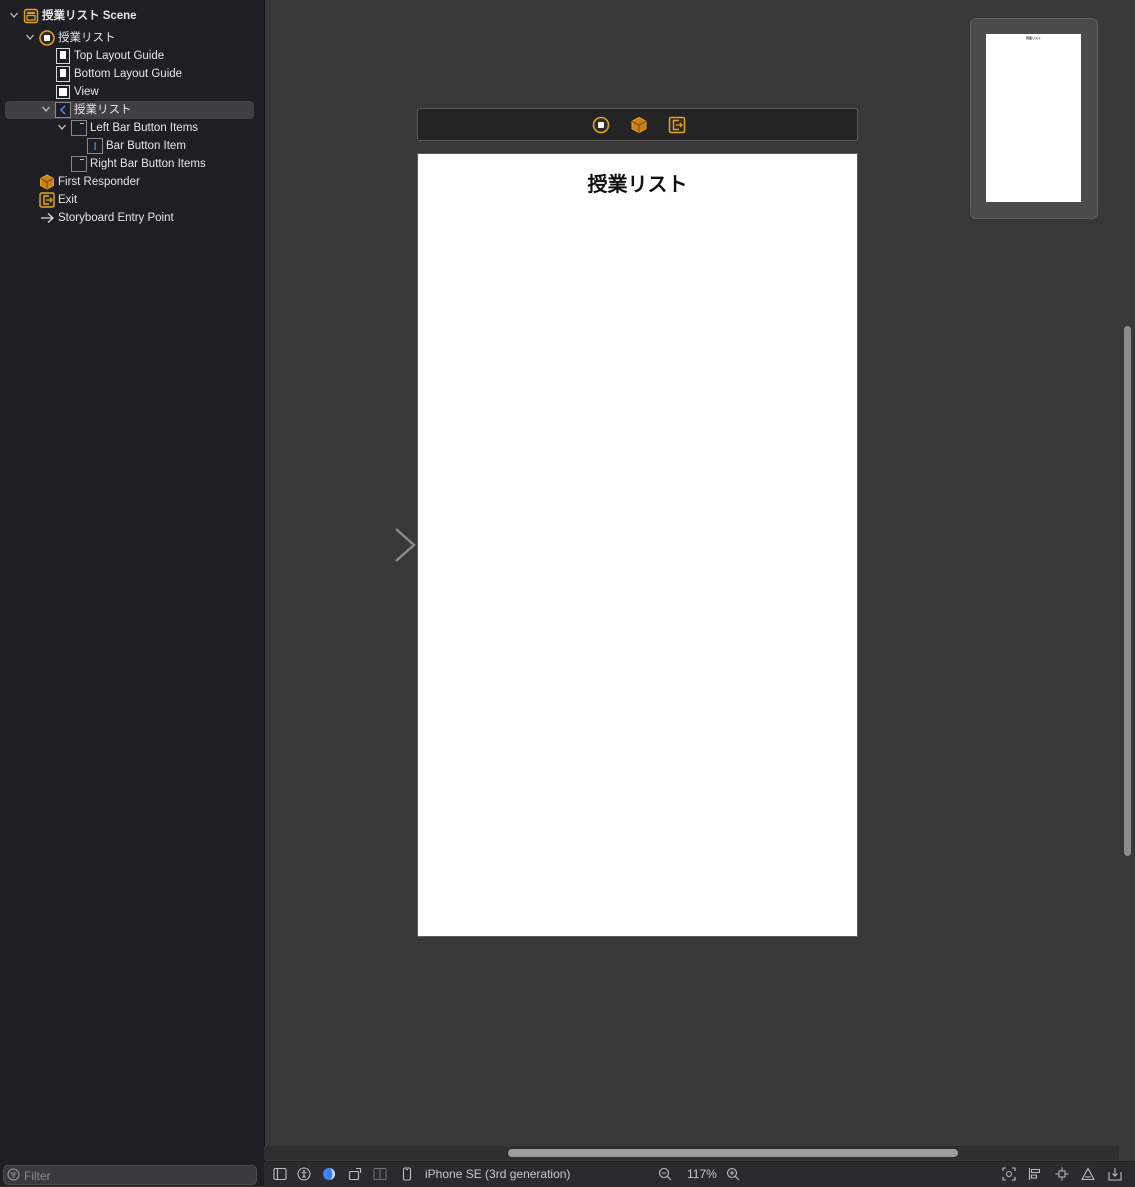 This screenshot has width=1135, height=1187. I want to click on align-icon, so click(1035, 1174).